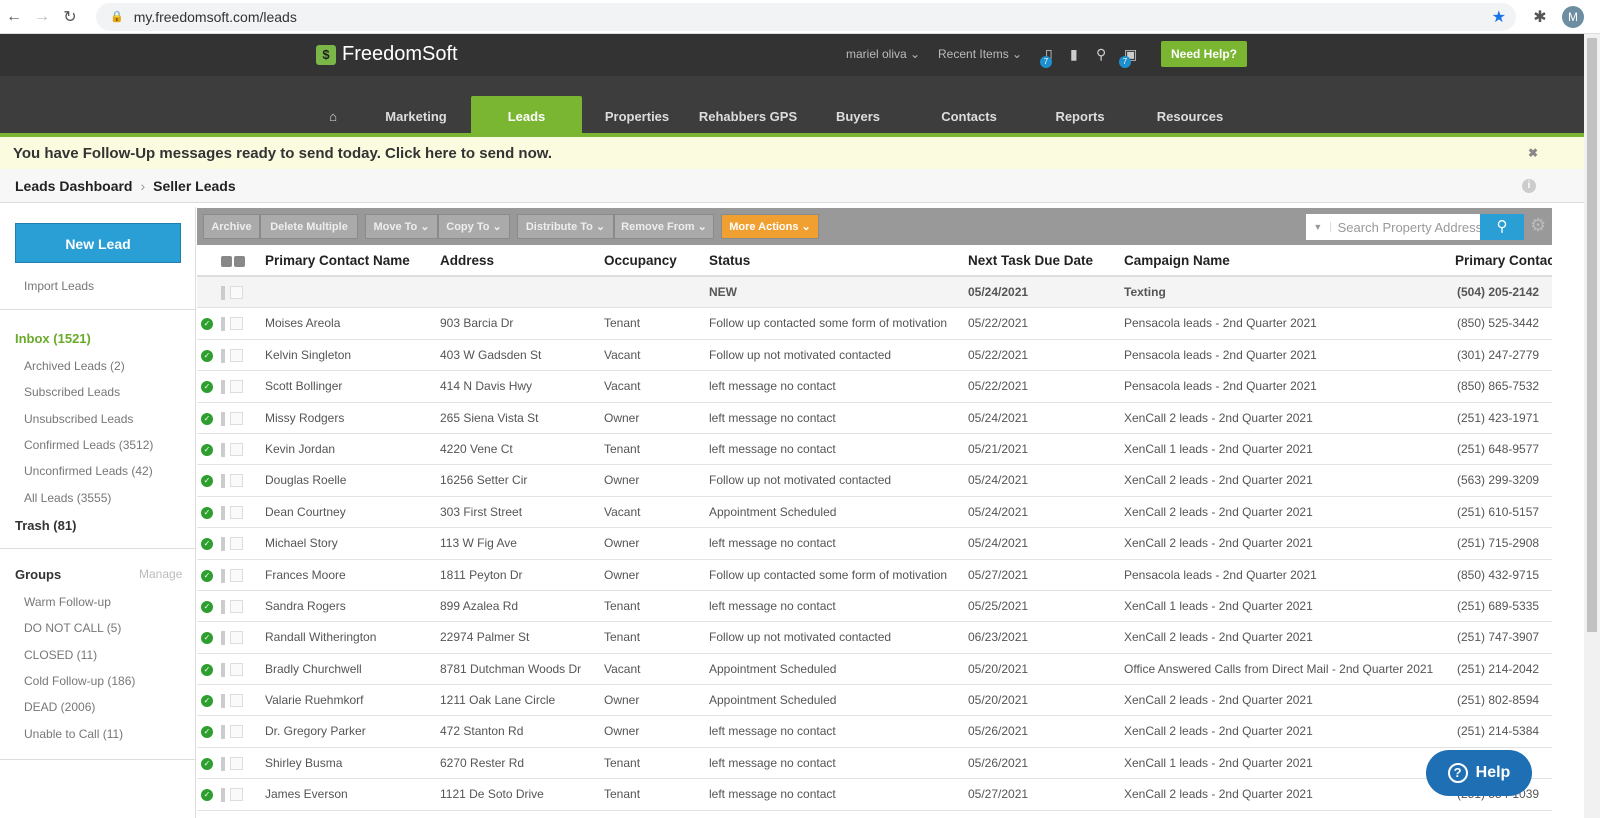 This screenshot has height=818, width=1600. What do you see at coordinates (1503, 260) in the screenshot?
I see `col-primary-contact: Primary Contact` at bounding box center [1503, 260].